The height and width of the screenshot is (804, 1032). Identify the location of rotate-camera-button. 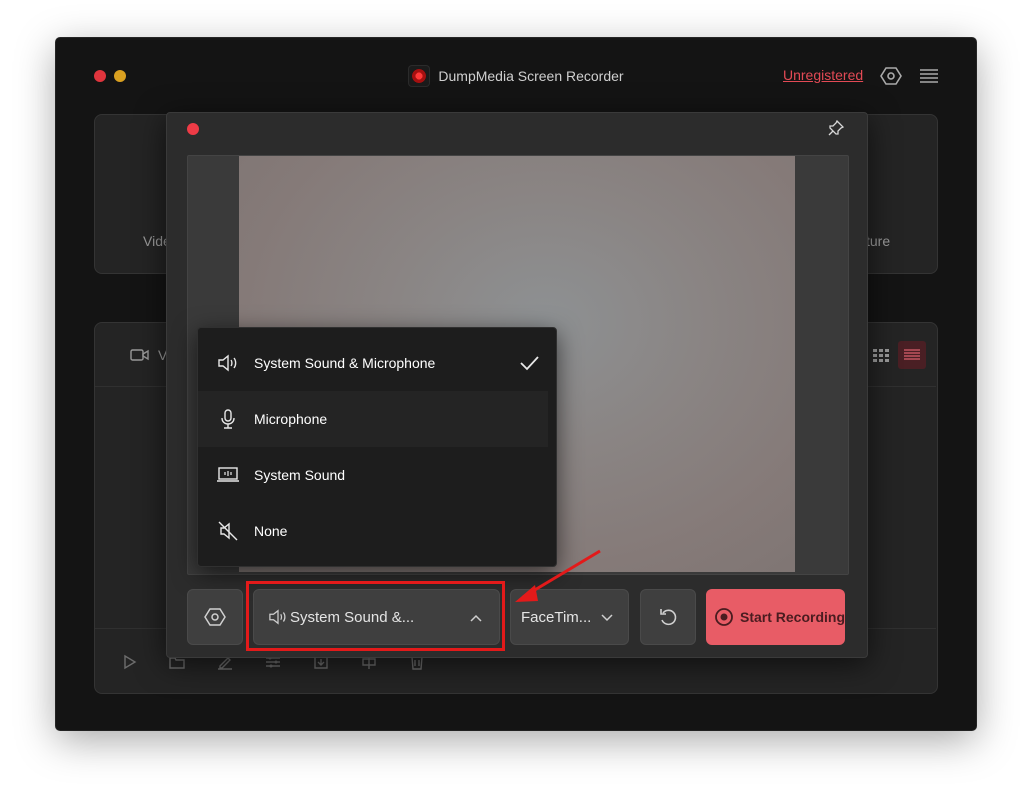
(668, 617).